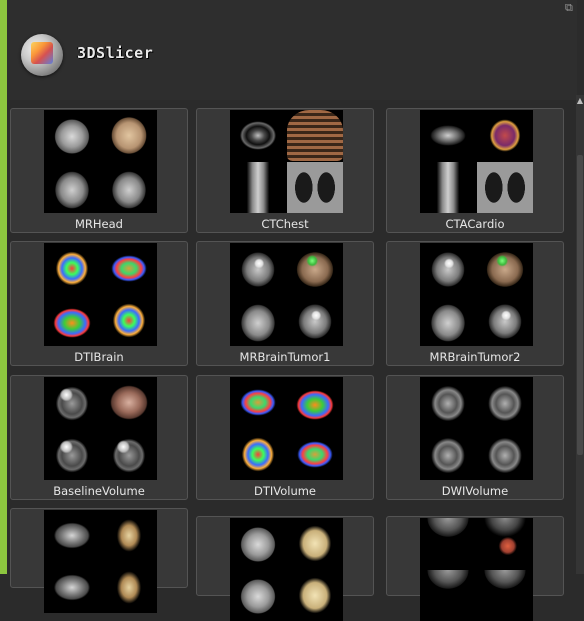 The image size is (584, 621). What do you see at coordinates (115, 53) in the screenshot?
I see `app-brand: 3DSlicer` at bounding box center [115, 53].